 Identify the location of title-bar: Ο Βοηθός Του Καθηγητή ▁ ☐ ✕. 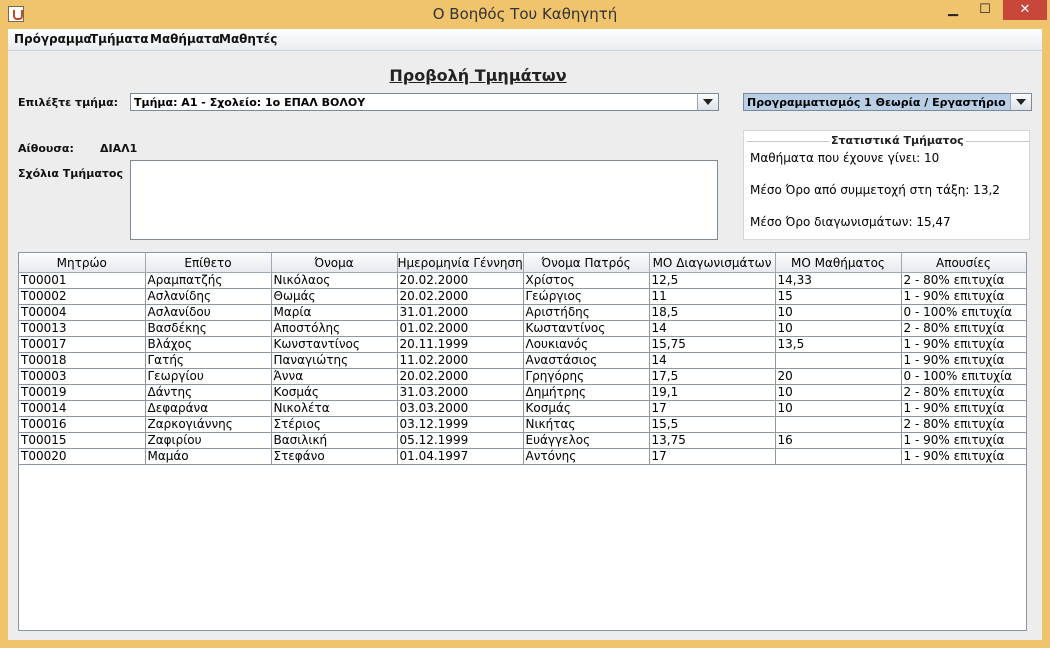
(525, 14).